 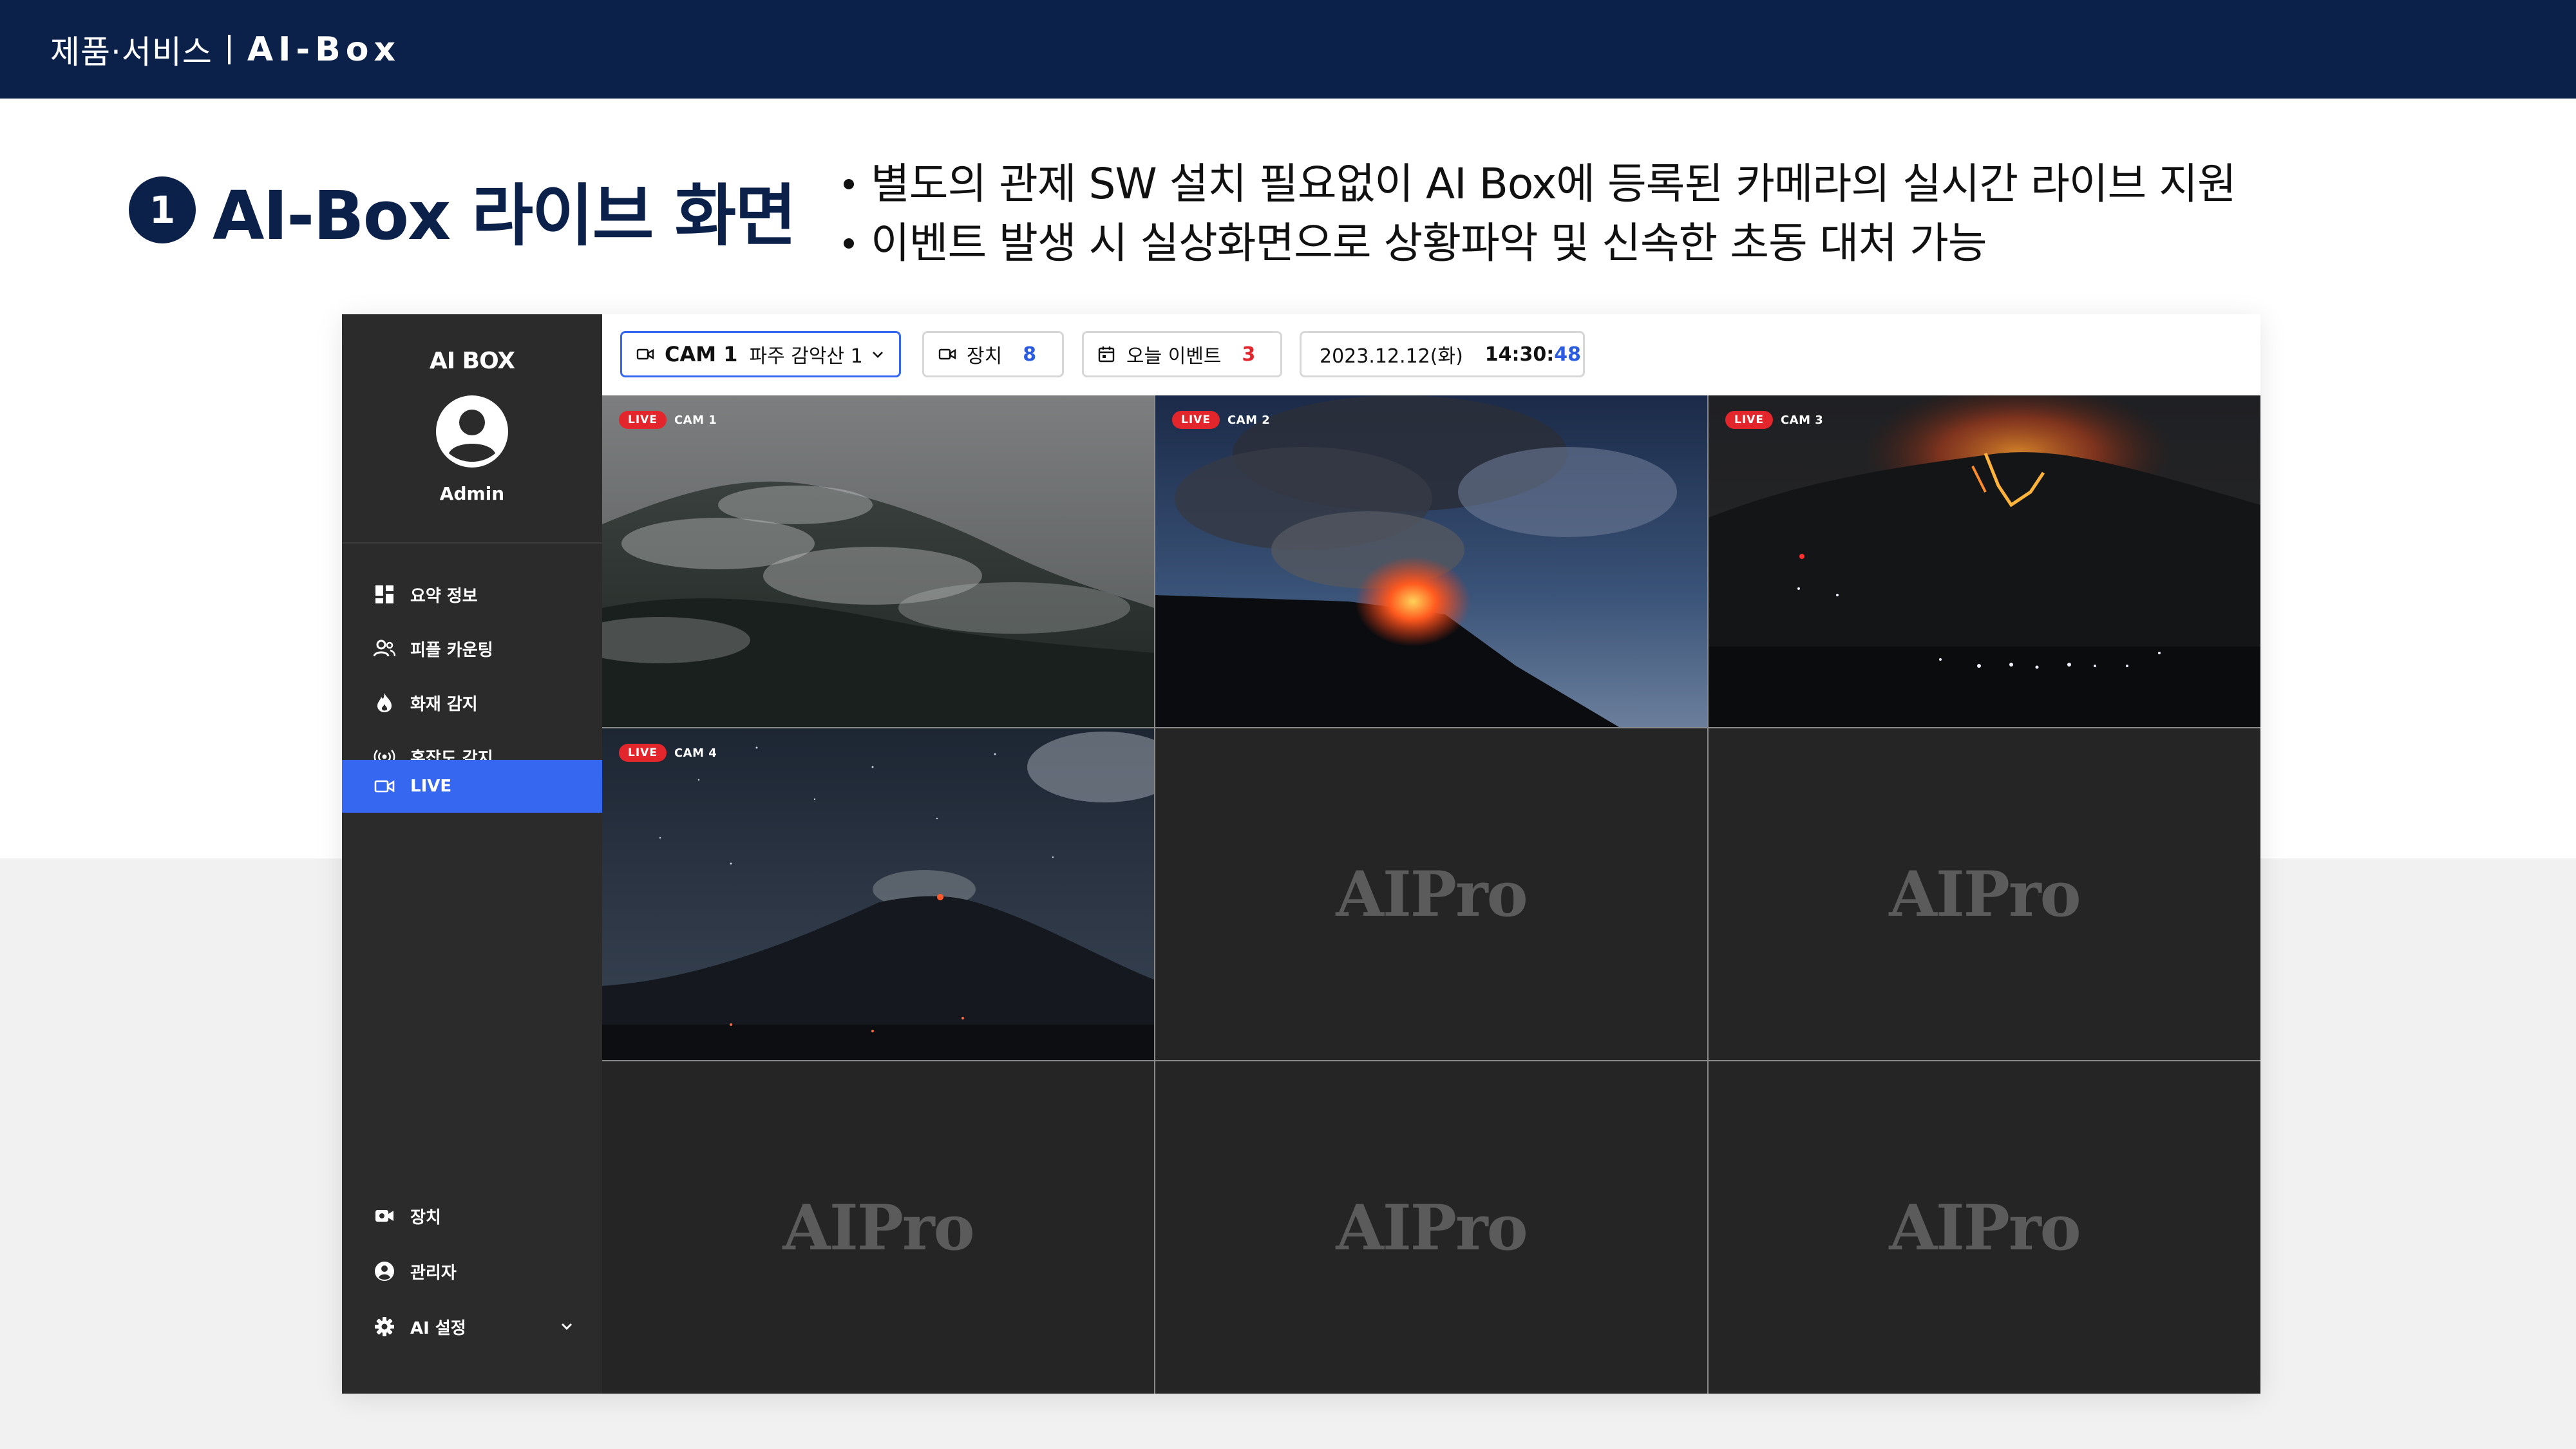 I want to click on device-count: 8, so click(x=1030, y=354).